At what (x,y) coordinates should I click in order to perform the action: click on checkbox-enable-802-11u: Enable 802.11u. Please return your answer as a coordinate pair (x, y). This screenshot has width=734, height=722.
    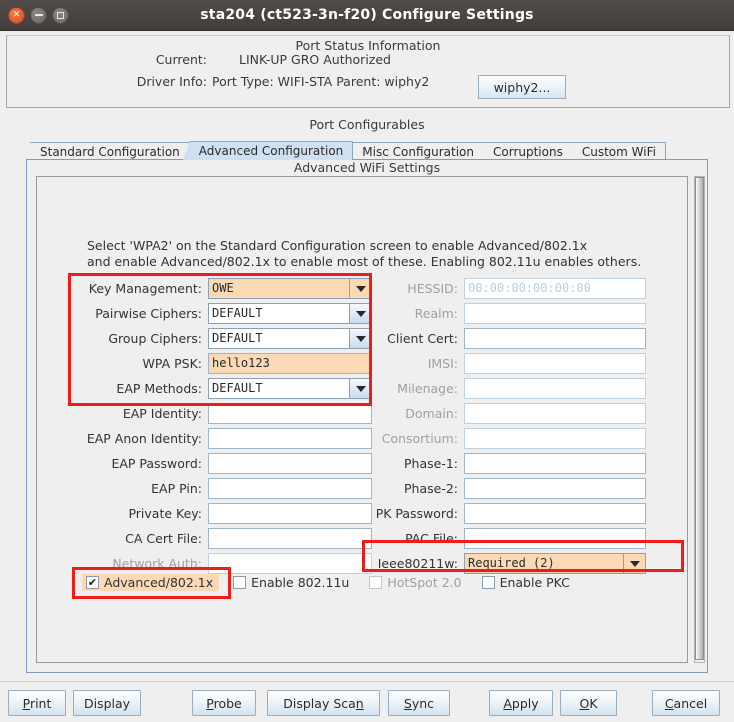
    Looking at the image, I should click on (291, 582).